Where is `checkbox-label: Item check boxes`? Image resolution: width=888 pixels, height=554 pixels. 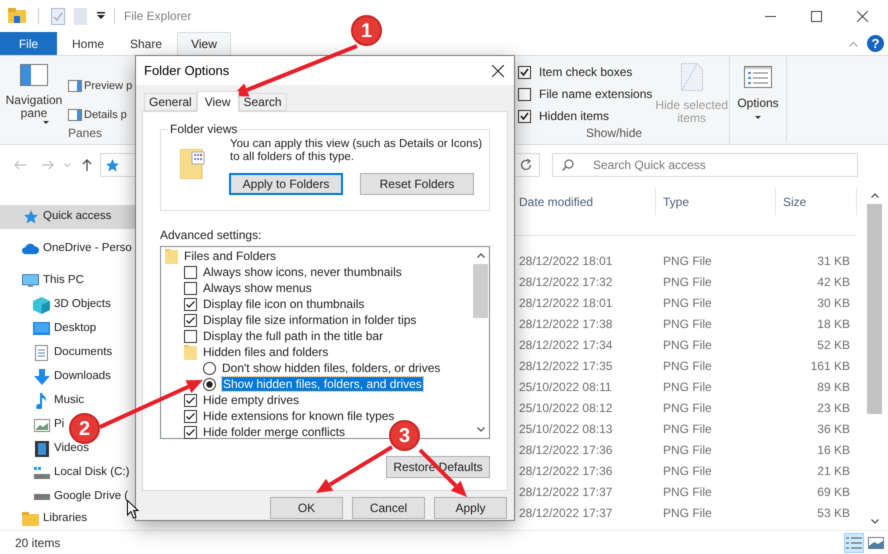
checkbox-label: Item check boxes is located at coordinates (585, 72).